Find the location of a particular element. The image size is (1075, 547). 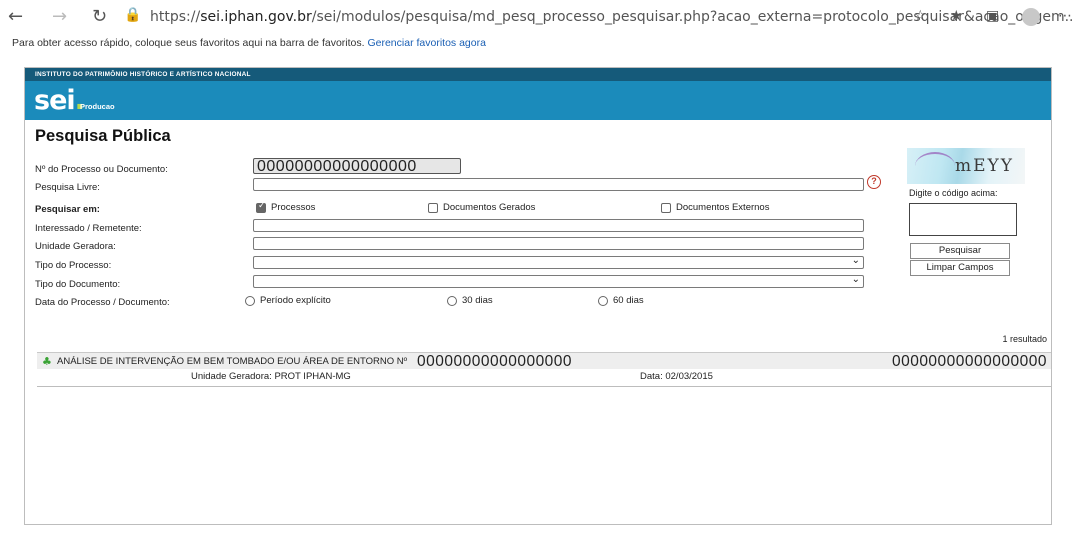

back-icon: ← is located at coordinates (15, 16).